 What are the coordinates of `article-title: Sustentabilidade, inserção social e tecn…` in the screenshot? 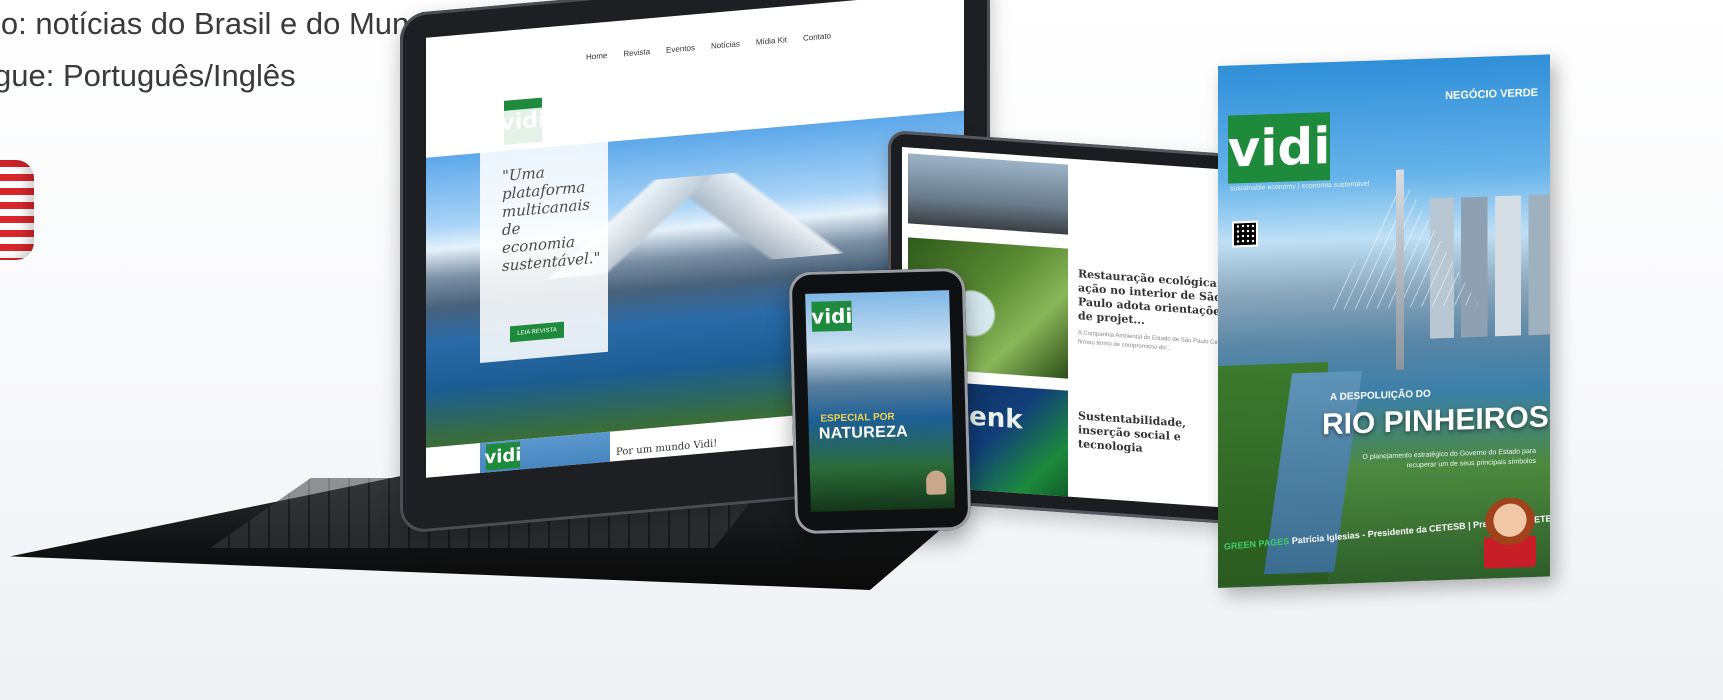 It's located at (1132, 432).